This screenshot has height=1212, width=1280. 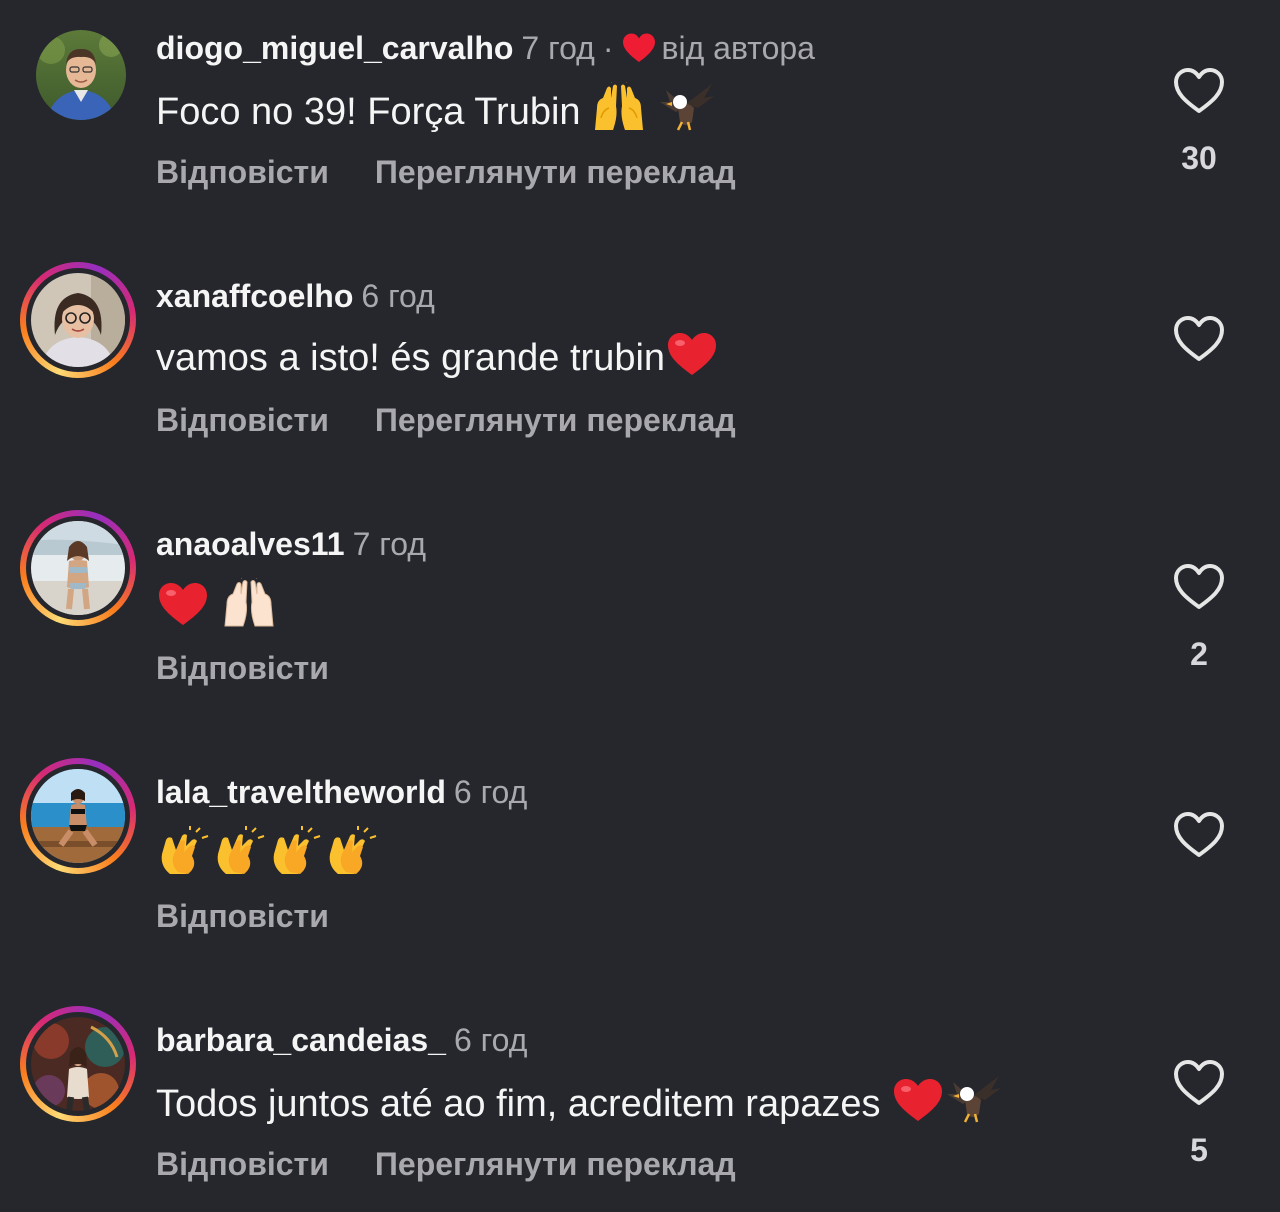 I want to click on comment-meta: diogo_miguel_carvalho 7 год · від автора, so click(x=485, y=48).